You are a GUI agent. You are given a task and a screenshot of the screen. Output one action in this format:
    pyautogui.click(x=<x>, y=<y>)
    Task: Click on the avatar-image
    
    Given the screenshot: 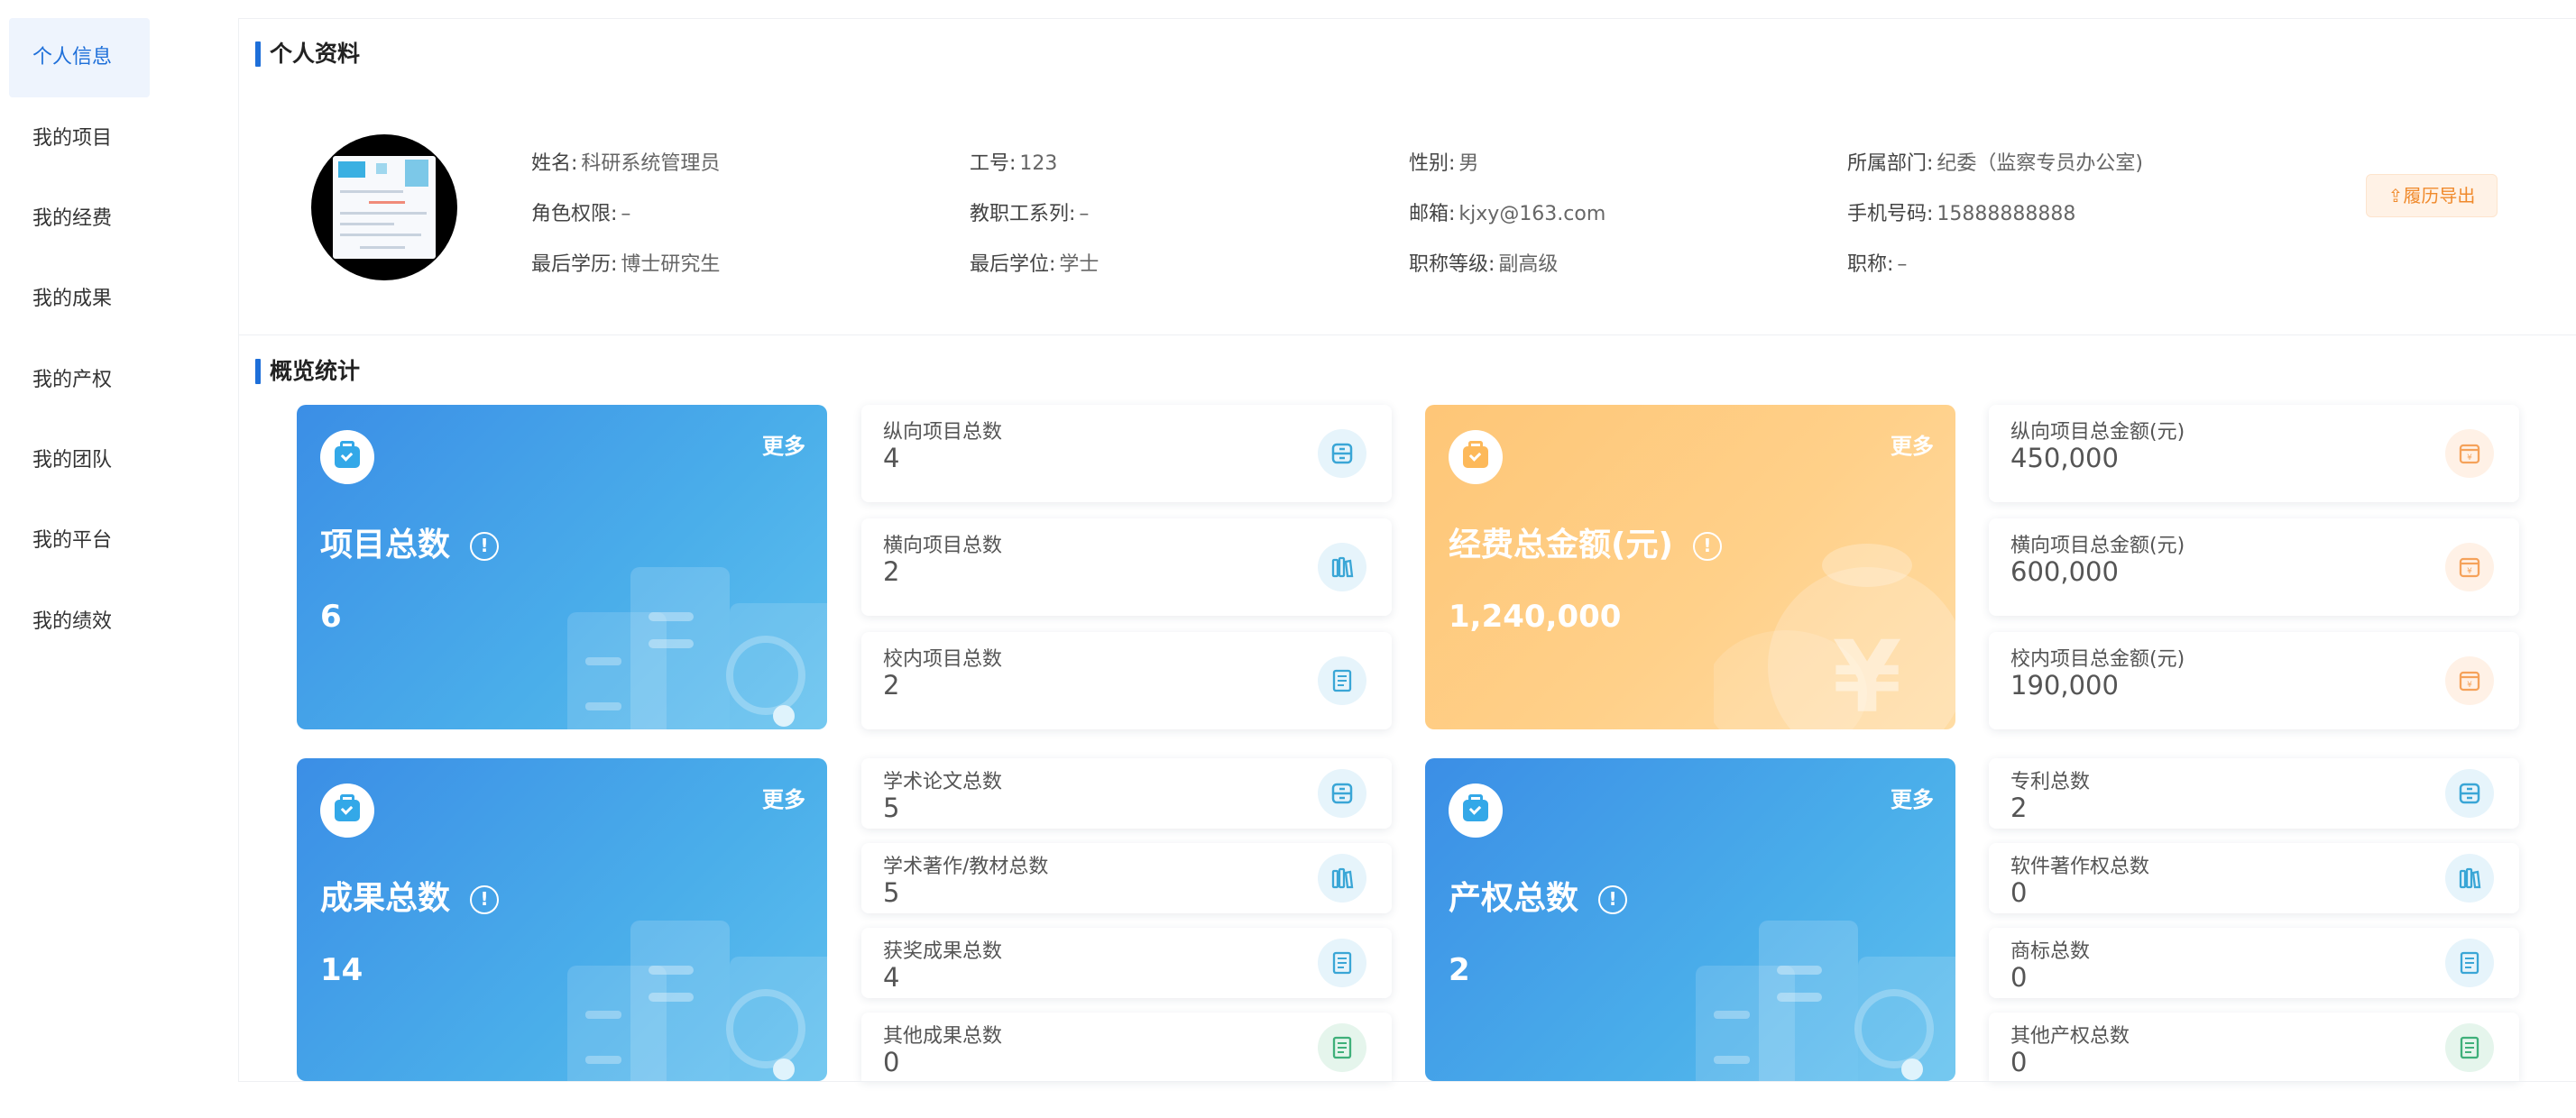 What is the action you would take?
    pyautogui.click(x=384, y=207)
    